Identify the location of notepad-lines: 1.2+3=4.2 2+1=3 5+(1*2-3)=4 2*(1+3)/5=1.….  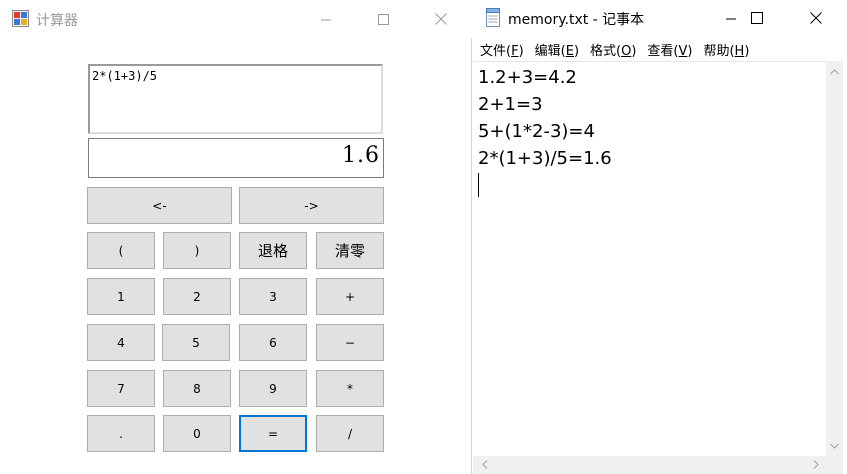
(545, 118).